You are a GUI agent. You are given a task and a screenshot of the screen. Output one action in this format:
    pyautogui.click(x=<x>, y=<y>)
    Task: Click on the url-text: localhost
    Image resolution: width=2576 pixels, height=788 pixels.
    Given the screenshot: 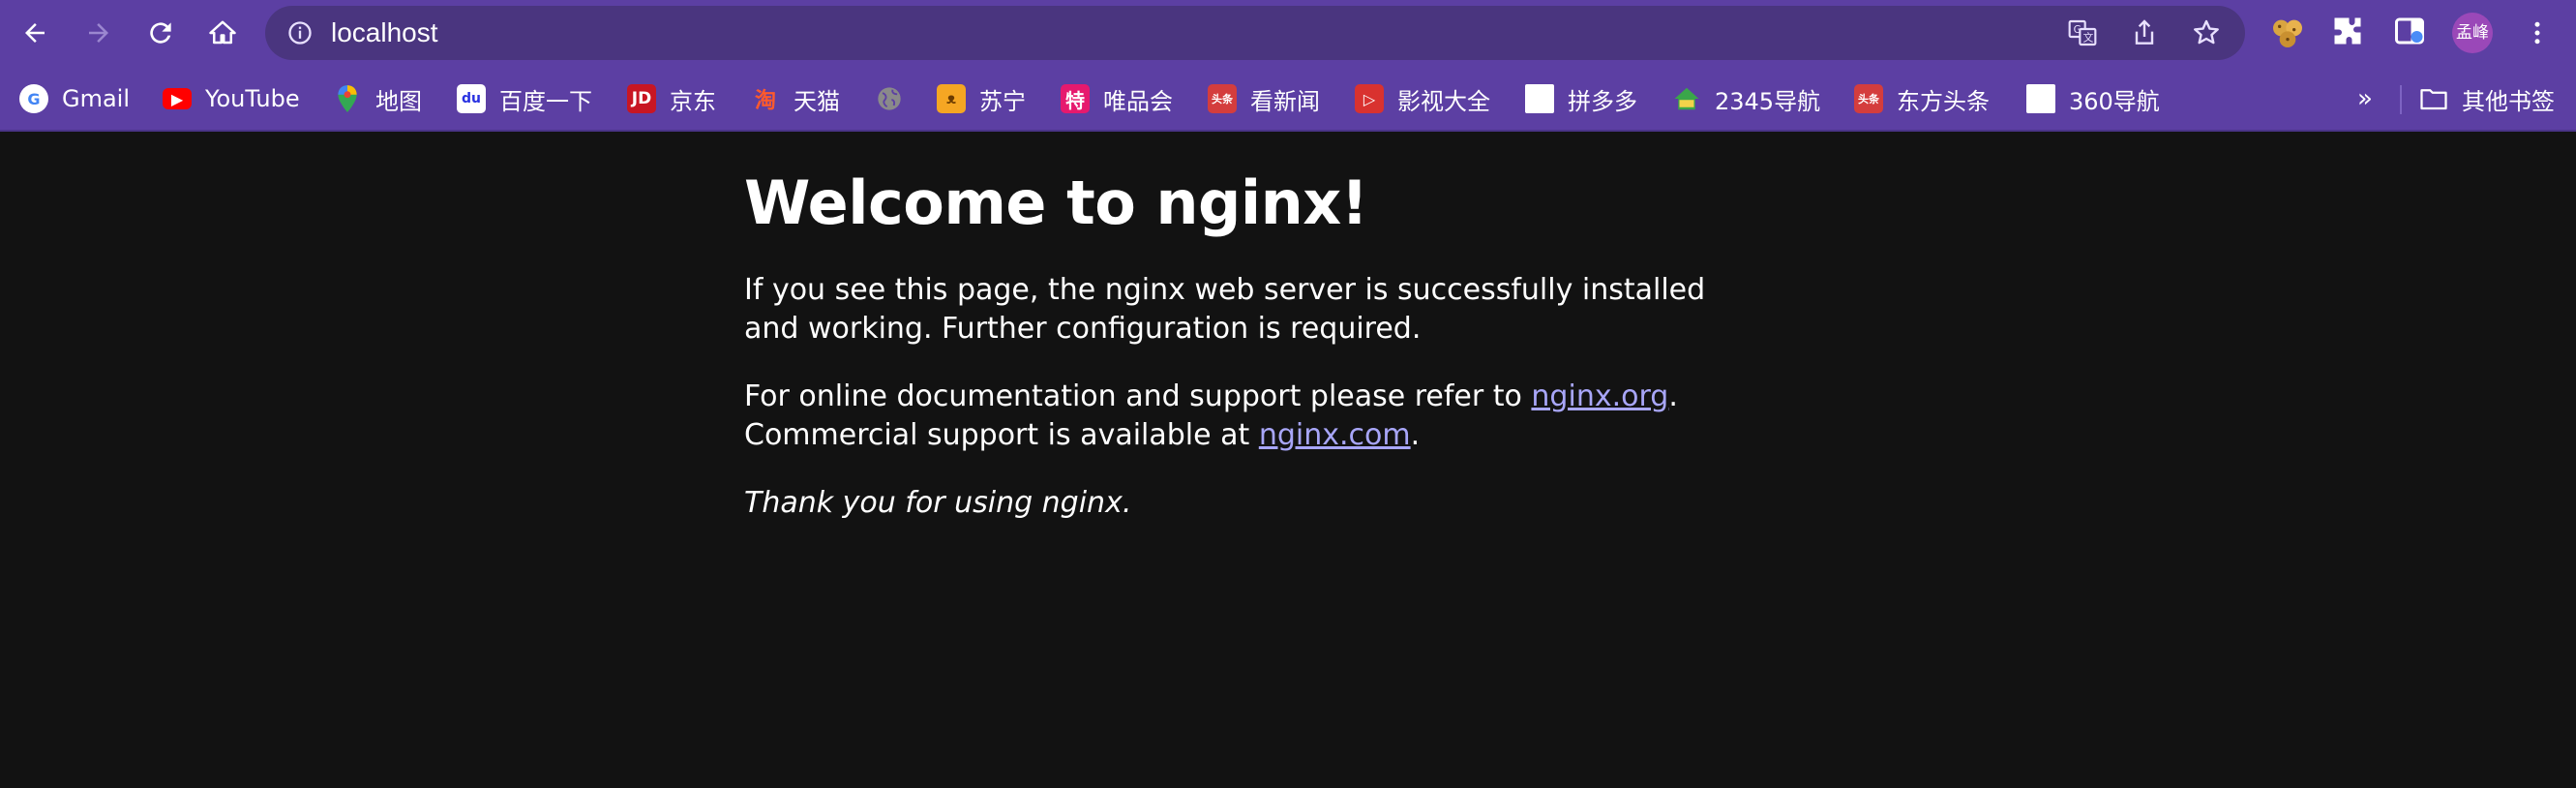 What is the action you would take?
    pyautogui.click(x=384, y=33)
    